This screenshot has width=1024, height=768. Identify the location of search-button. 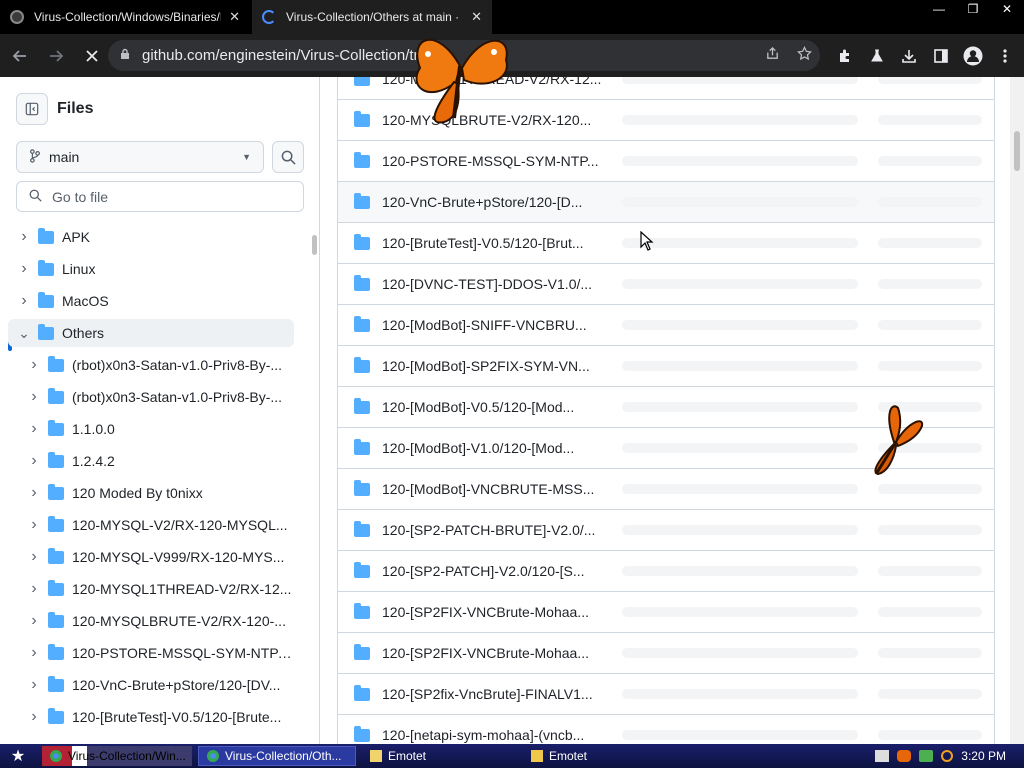
(288, 157).